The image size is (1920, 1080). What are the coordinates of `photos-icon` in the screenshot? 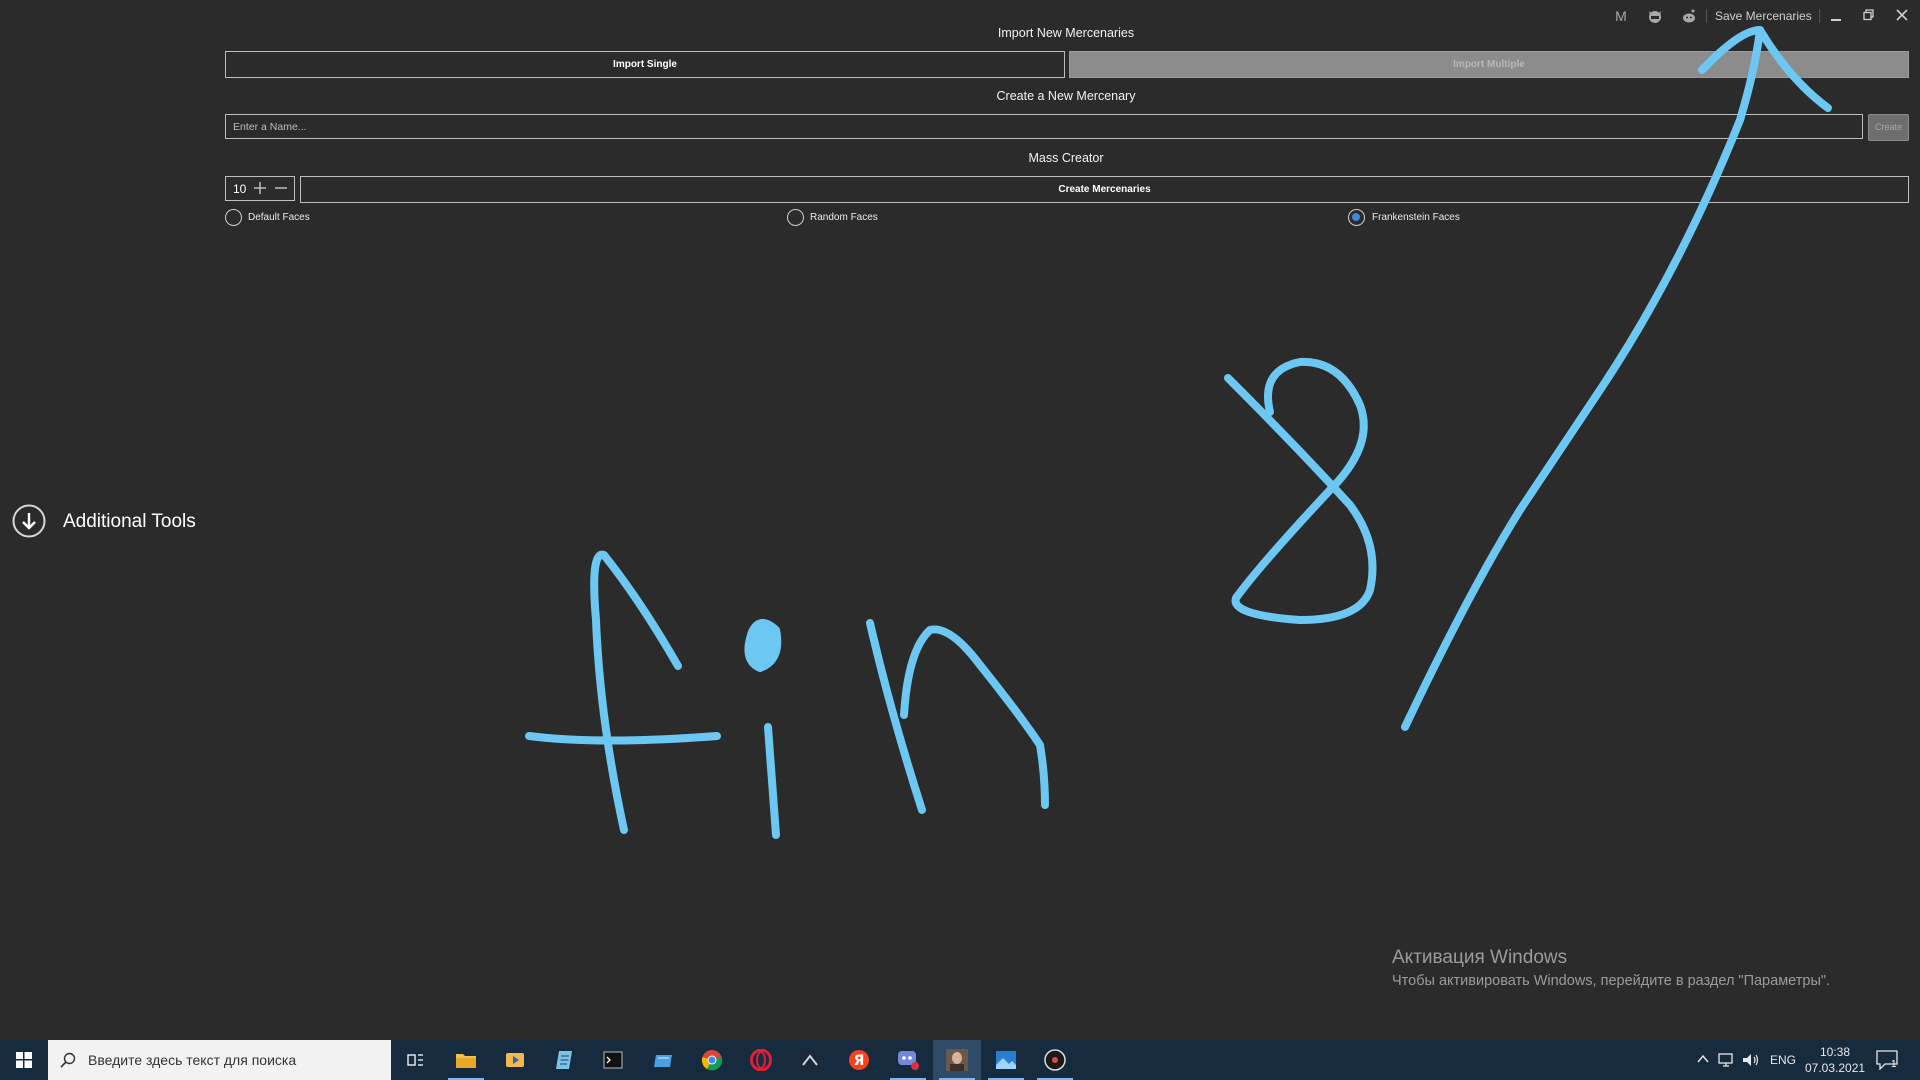 It's located at (1006, 1060).